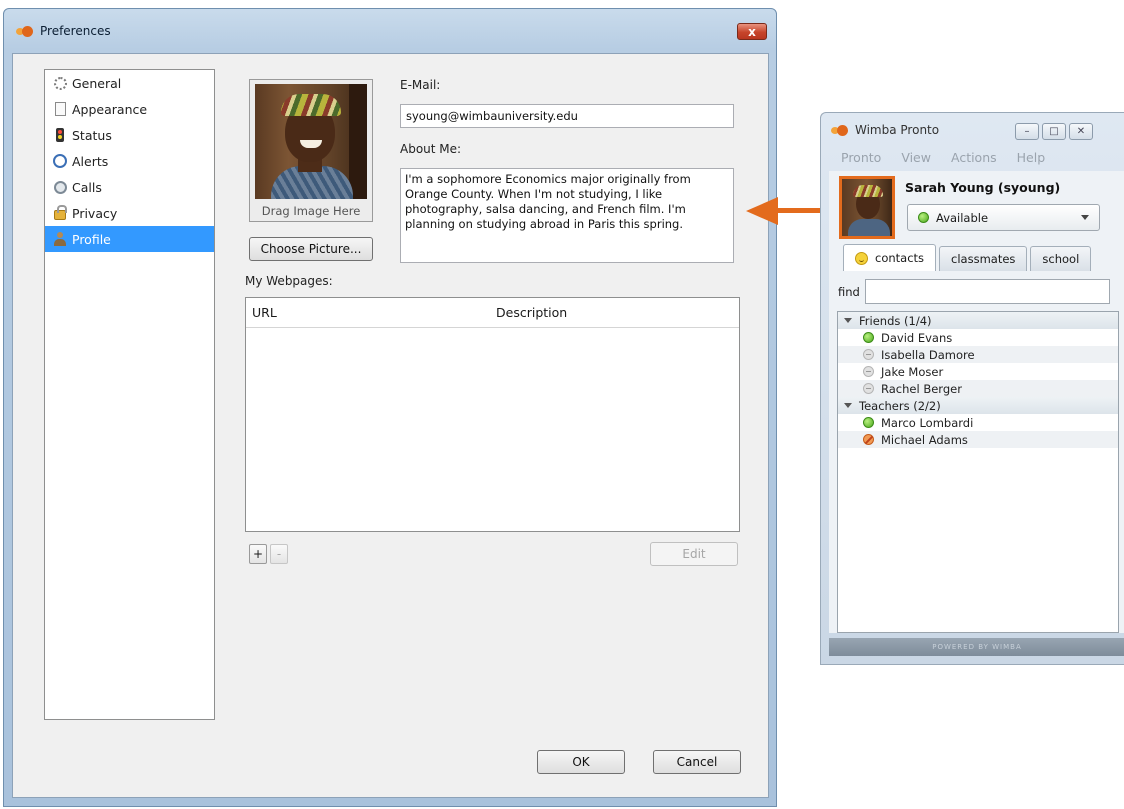 The width and height of the screenshot is (1124, 809). What do you see at coordinates (75, 31) in the screenshot?
I see `window-title: Preferences` at bounding box center [75, 31].